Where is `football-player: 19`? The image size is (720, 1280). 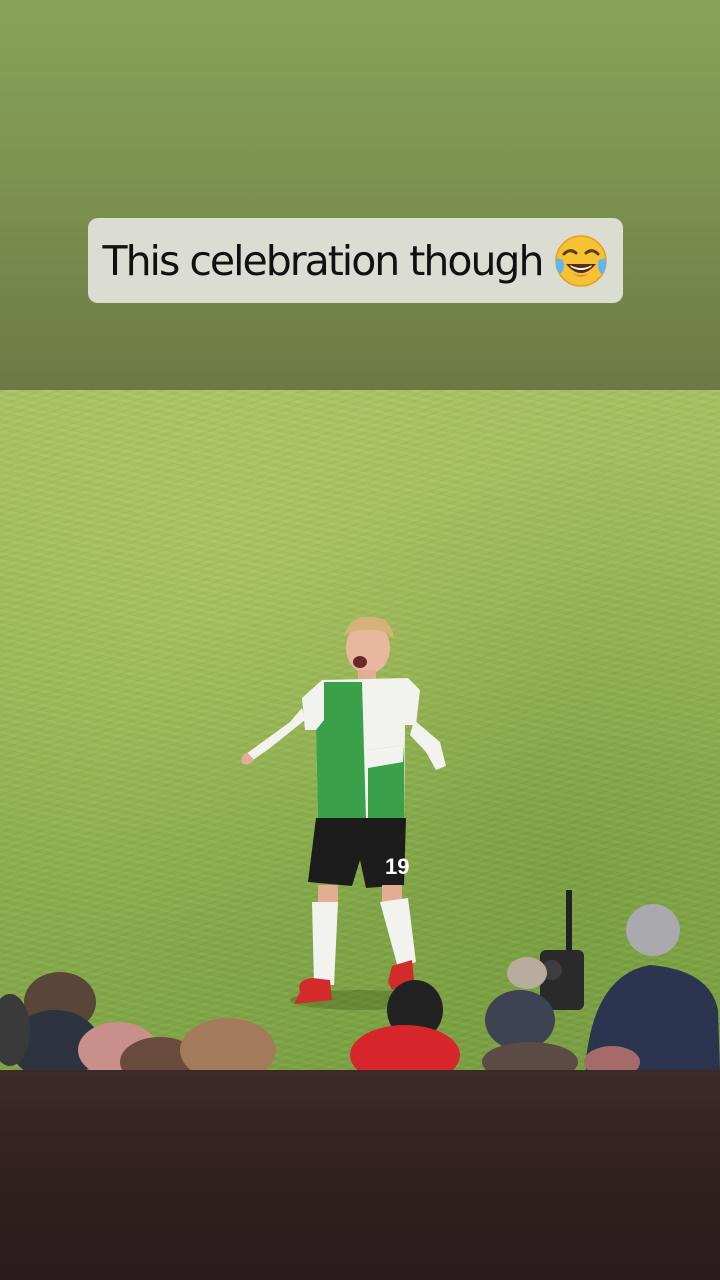 football-player: 19 is located at coordinates (343, 810).